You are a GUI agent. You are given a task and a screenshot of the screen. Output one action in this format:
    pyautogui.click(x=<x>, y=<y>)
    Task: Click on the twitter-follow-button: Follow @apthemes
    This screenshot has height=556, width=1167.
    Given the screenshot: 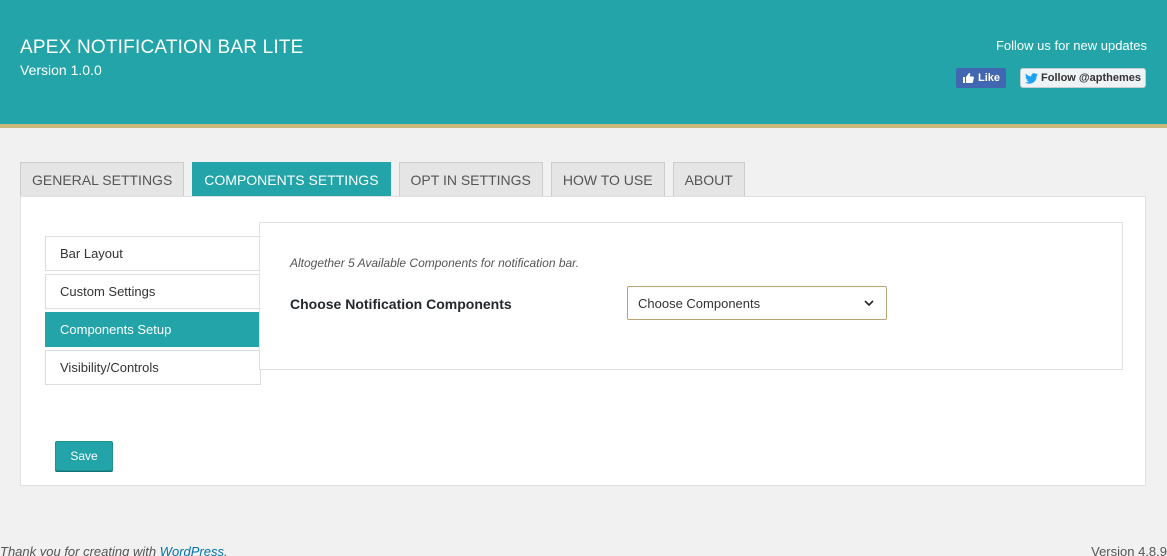 What is the action you would take?
    pyautogui.click(x=1083, y=78)
    